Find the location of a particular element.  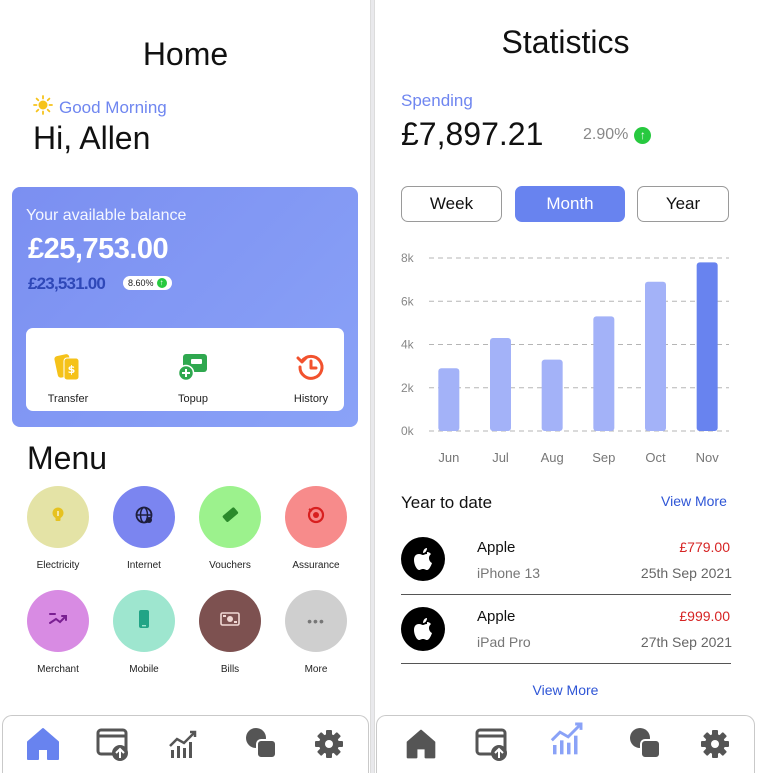

transaction-item: iPad Pro is located at coordinates (504, 642).